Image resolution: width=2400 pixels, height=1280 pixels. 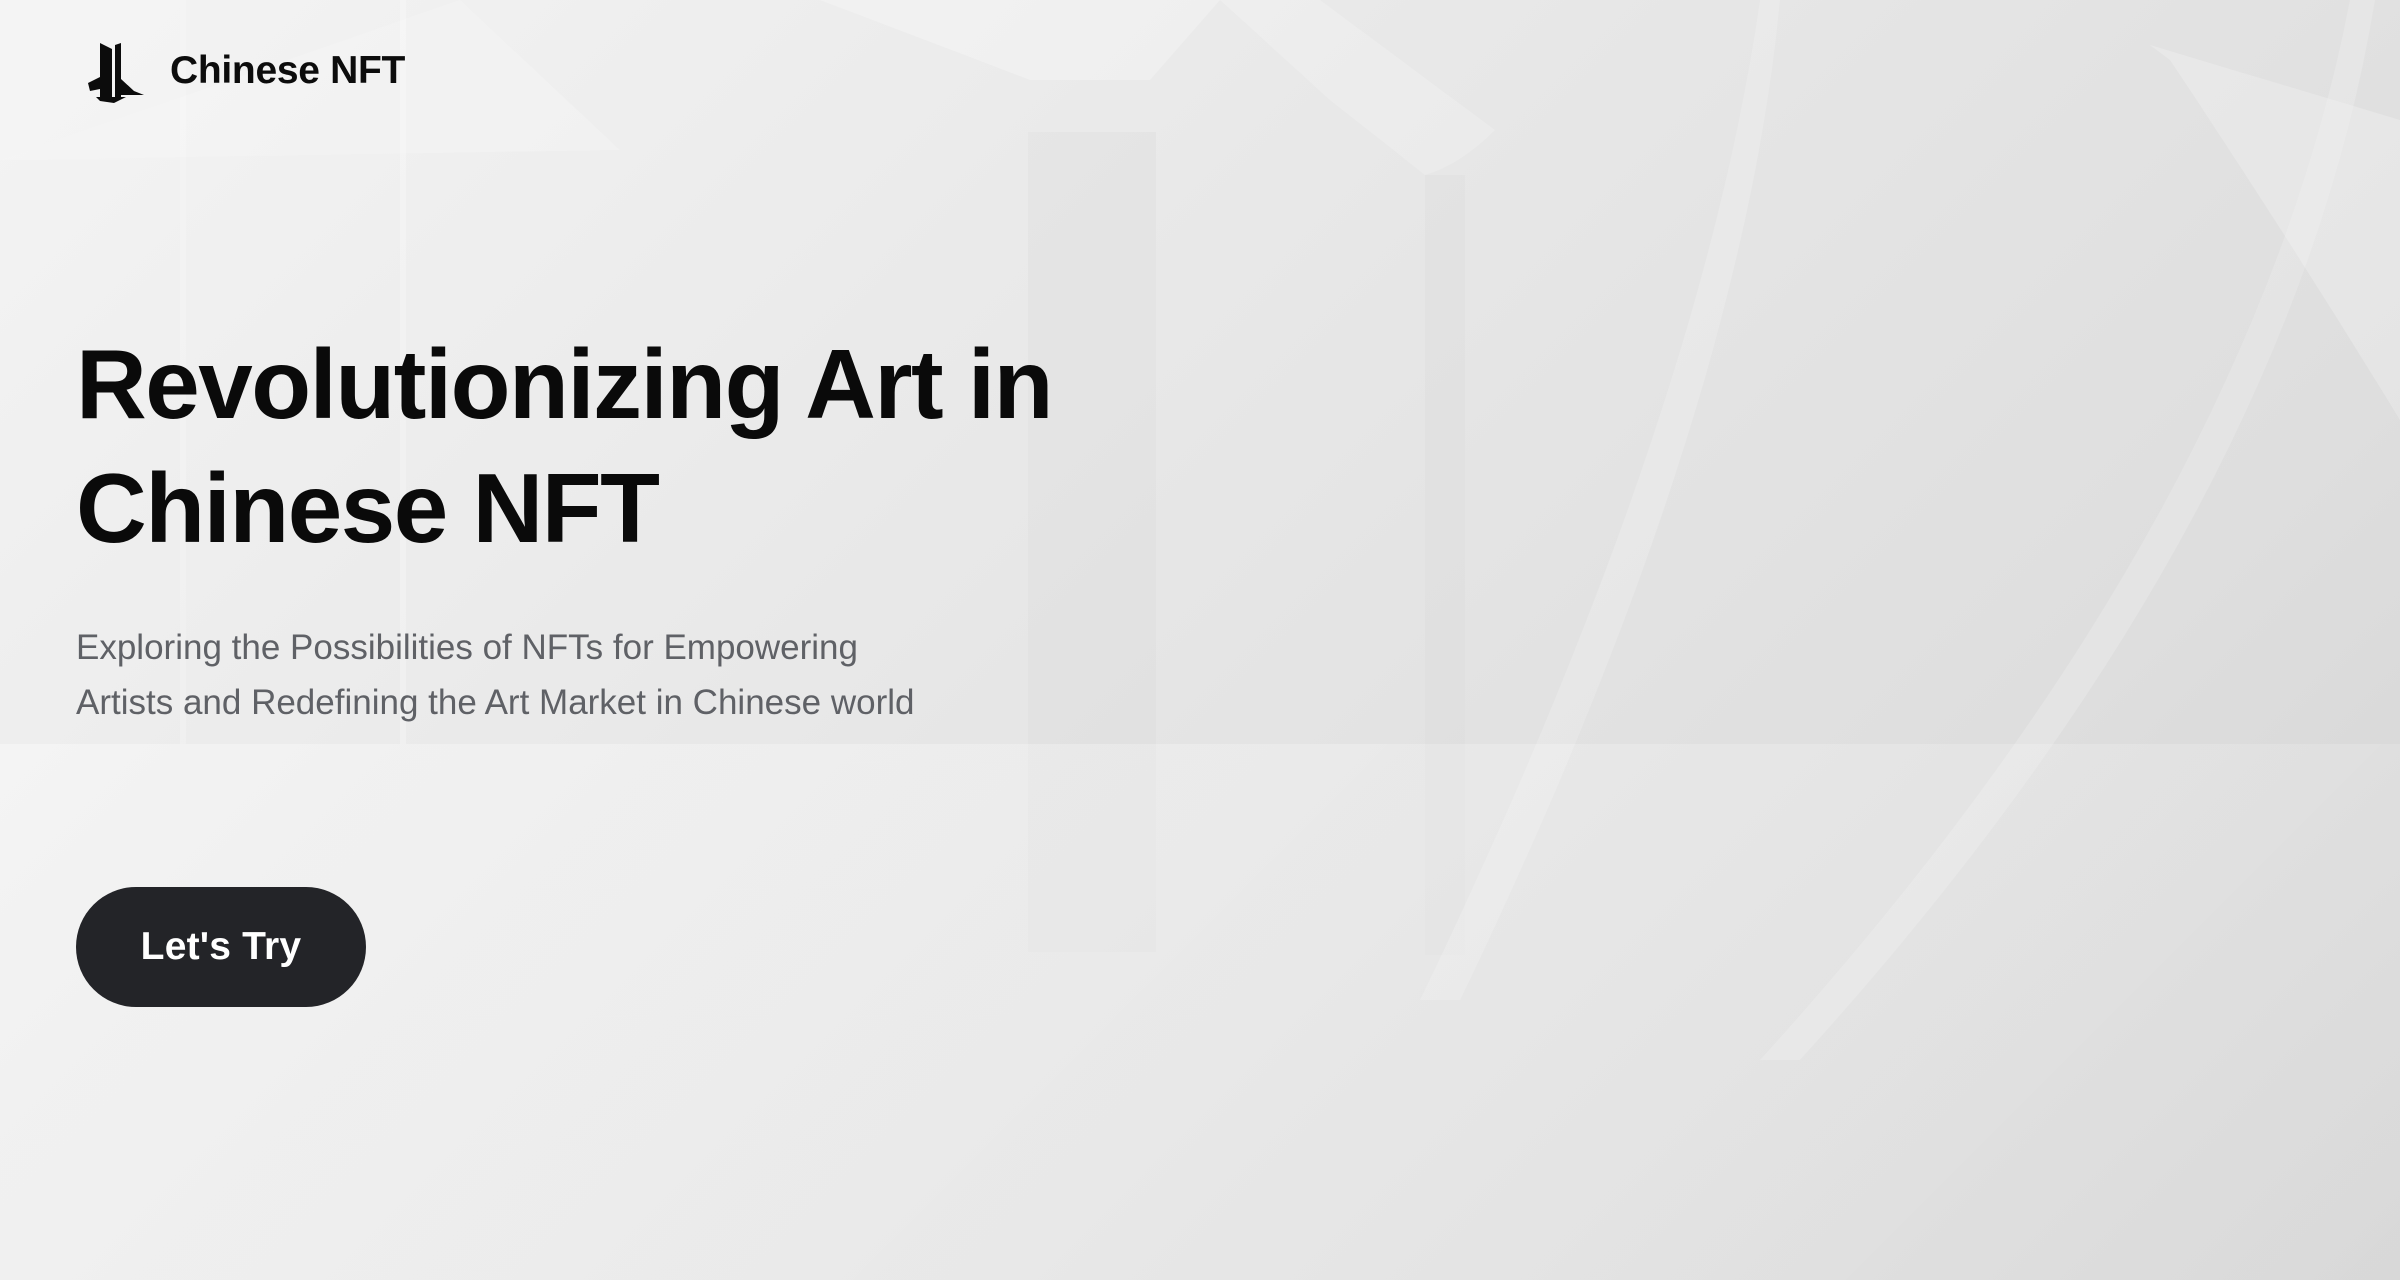 I want to click on hero-title-line-2: Chinese NFT, so click(x=368, y=508).